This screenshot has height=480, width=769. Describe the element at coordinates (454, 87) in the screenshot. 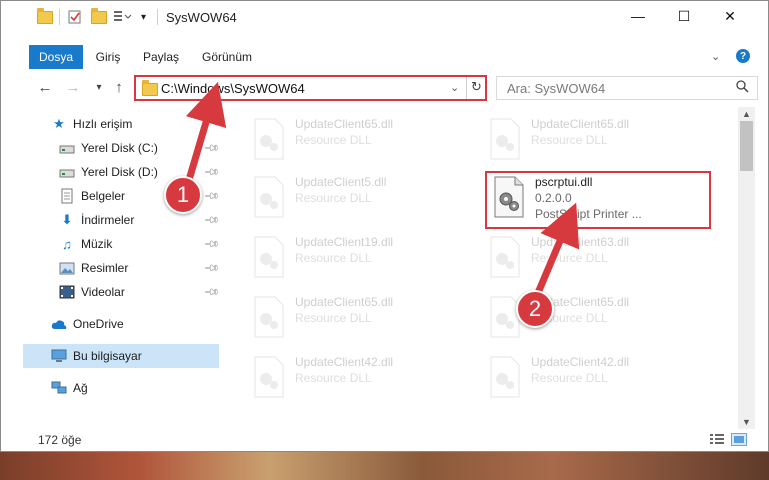

I see `chevron-down-icon: ⌄` at that location.